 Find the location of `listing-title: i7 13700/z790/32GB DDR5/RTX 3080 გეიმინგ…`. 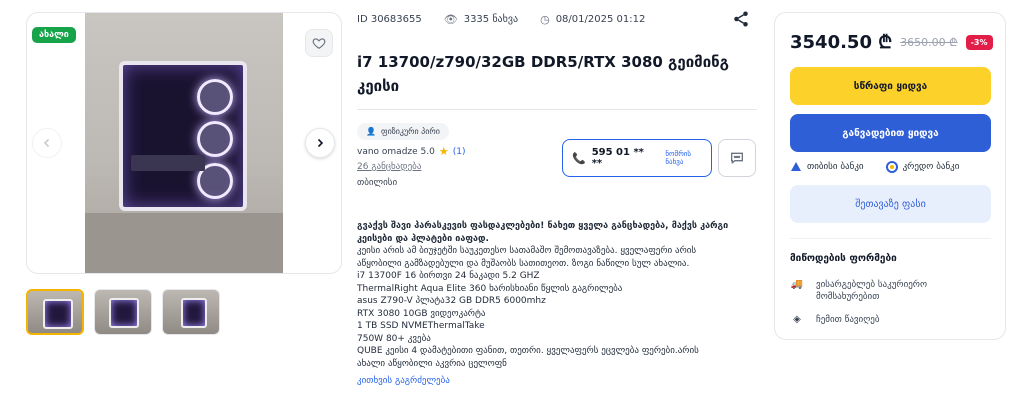

listing-title: i7 13700/z790/32GB DDR5/RTX 3080 გეიმინგ… is located at coordinates (543, 74).